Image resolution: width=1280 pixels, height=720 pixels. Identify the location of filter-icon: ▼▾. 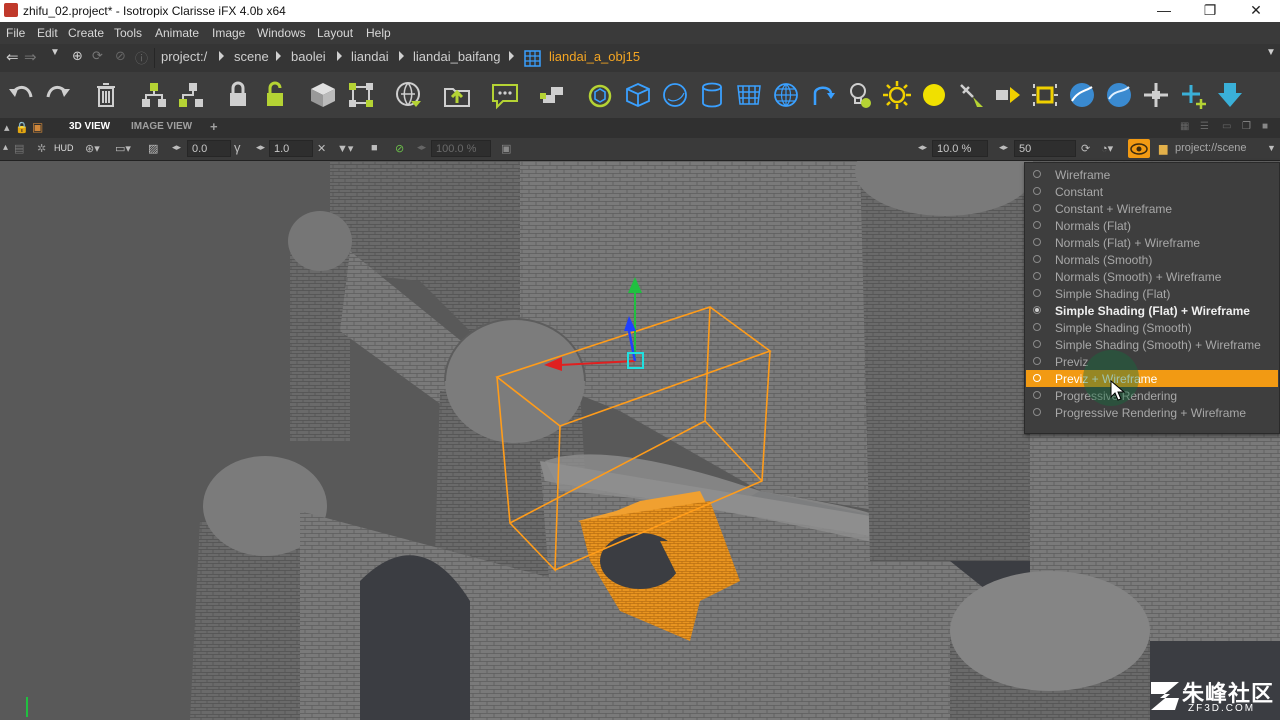
(345, 148).